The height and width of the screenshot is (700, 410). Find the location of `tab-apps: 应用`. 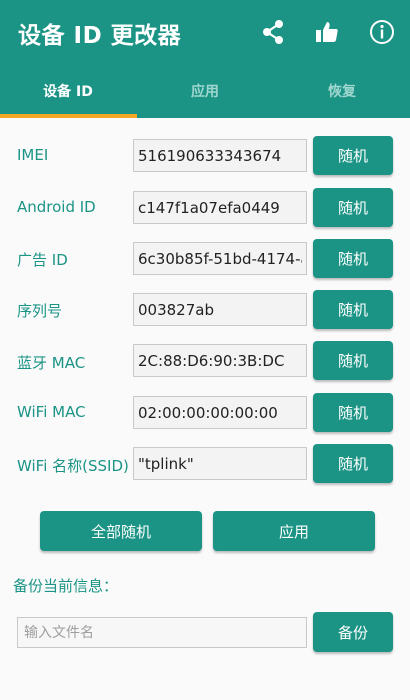

tab-apps: 应用 is located at coordinates (205, 91).